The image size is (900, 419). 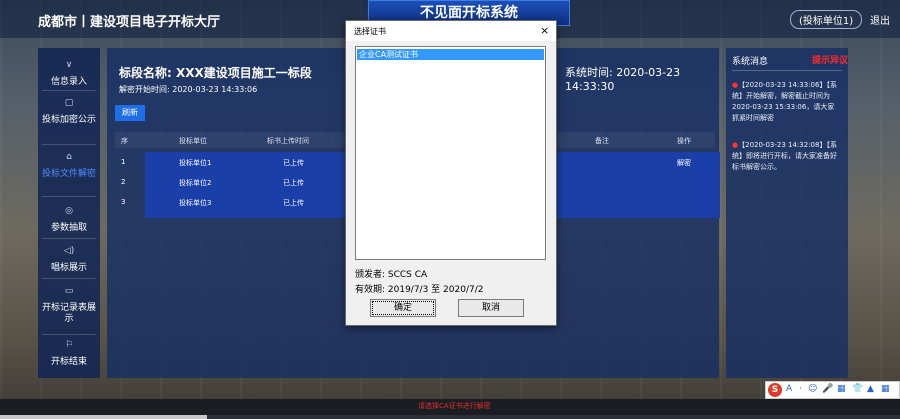 What do you see at coordinates (789, 389) in the screenshot?
I see `font-icon: A` at bounding box center [789, 389].